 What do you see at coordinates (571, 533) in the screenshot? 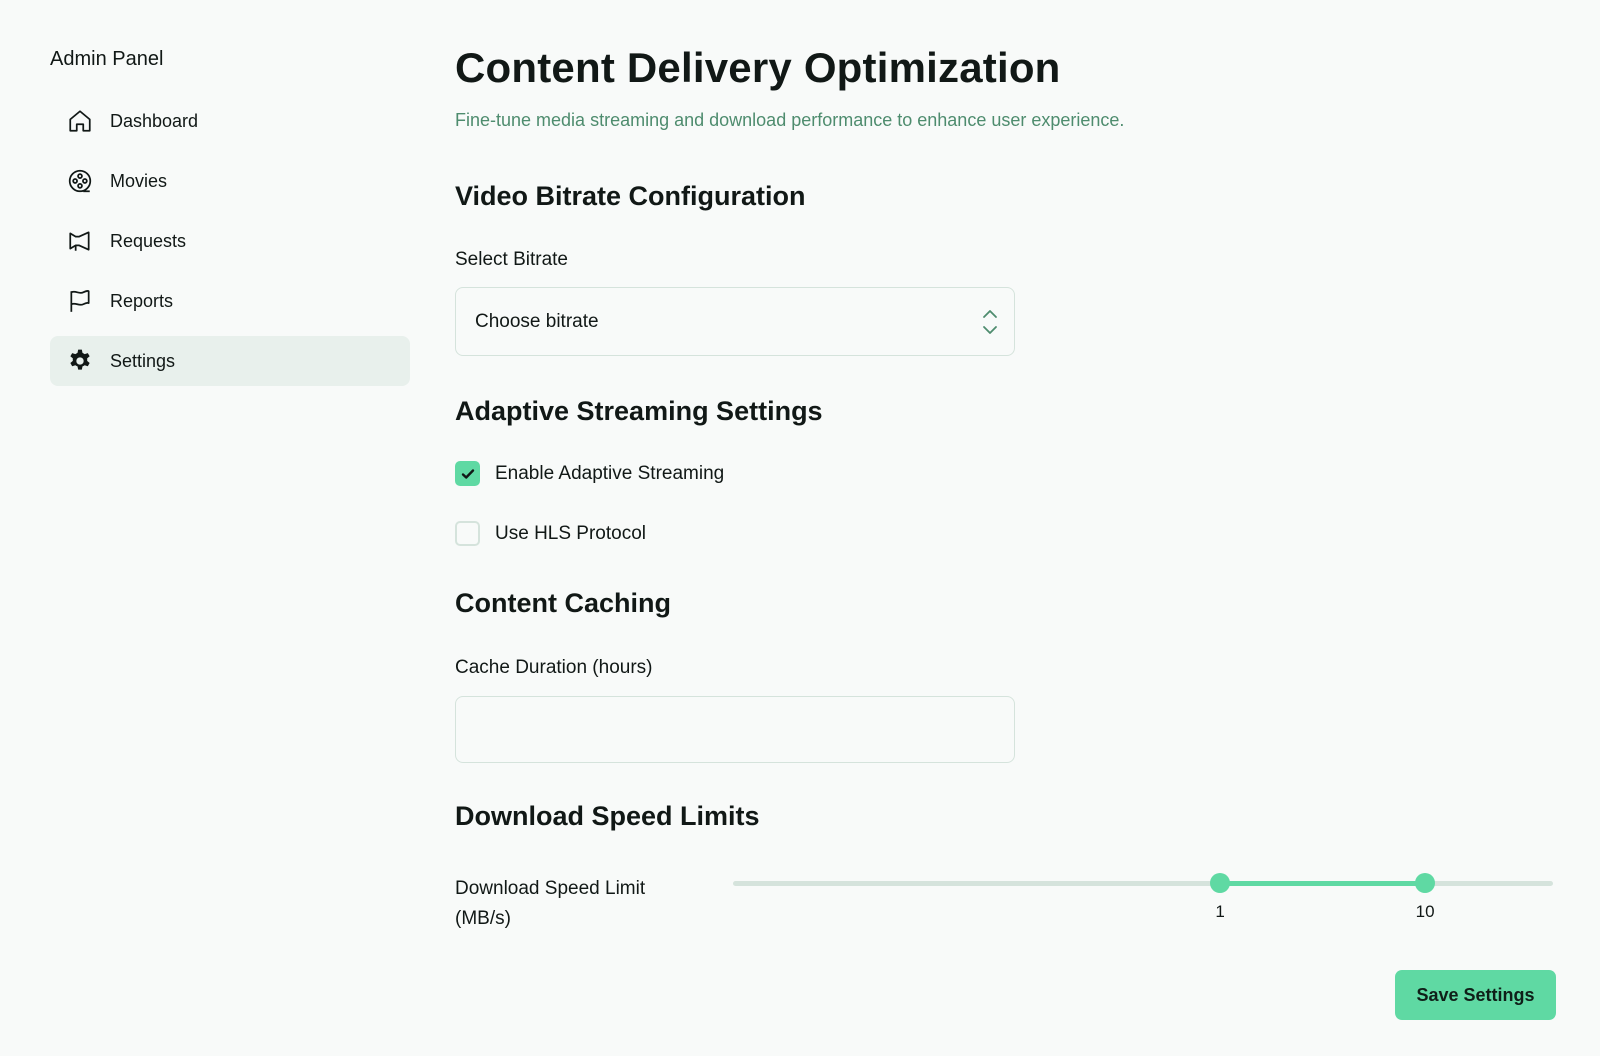
I see `hls-protocol-label: Use HLS Protocol` at bounding box center [571, 533].